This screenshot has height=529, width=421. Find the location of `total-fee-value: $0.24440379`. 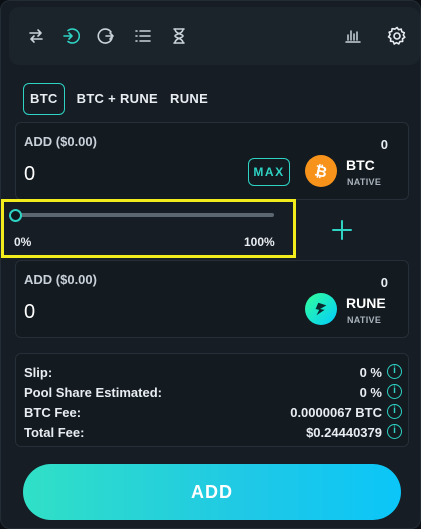

total-fee-value: $0.24440379 is located at coordinates (344, 432).